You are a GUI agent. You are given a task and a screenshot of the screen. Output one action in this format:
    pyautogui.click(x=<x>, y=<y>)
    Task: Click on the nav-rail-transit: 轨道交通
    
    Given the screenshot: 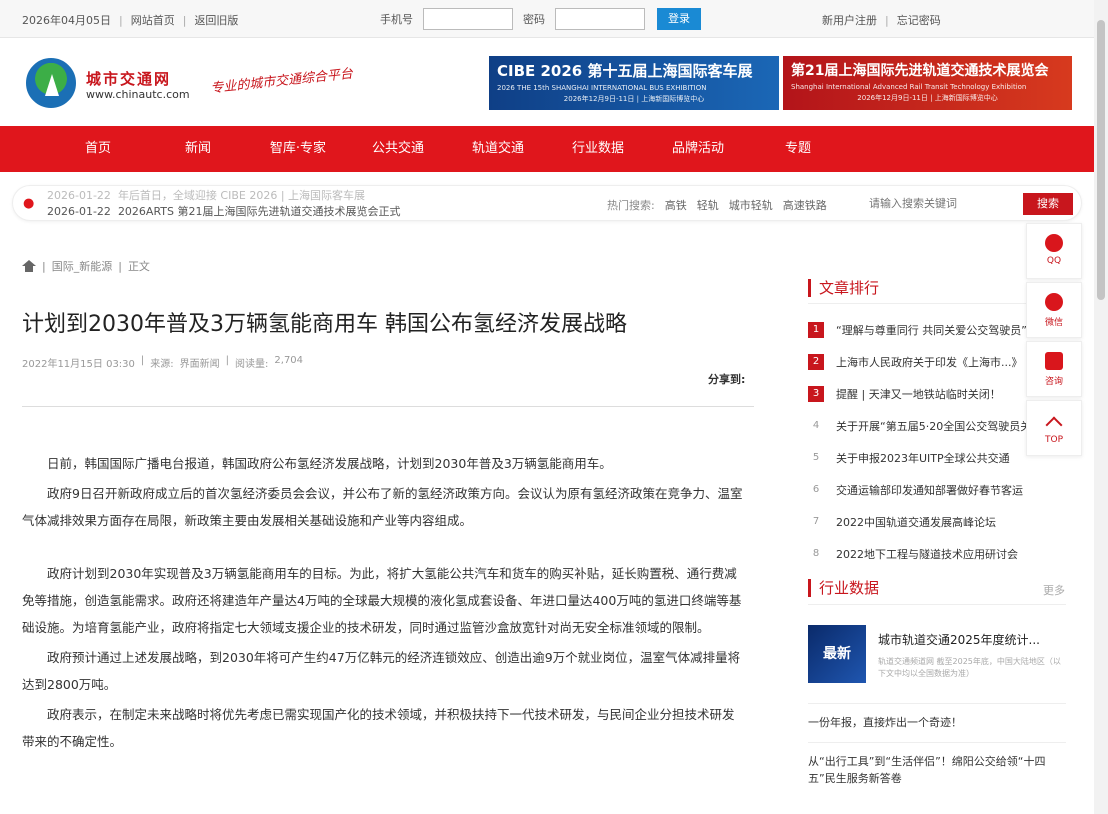 What is the action you would take?
    pyautogui.click(x=498, y=149)
    